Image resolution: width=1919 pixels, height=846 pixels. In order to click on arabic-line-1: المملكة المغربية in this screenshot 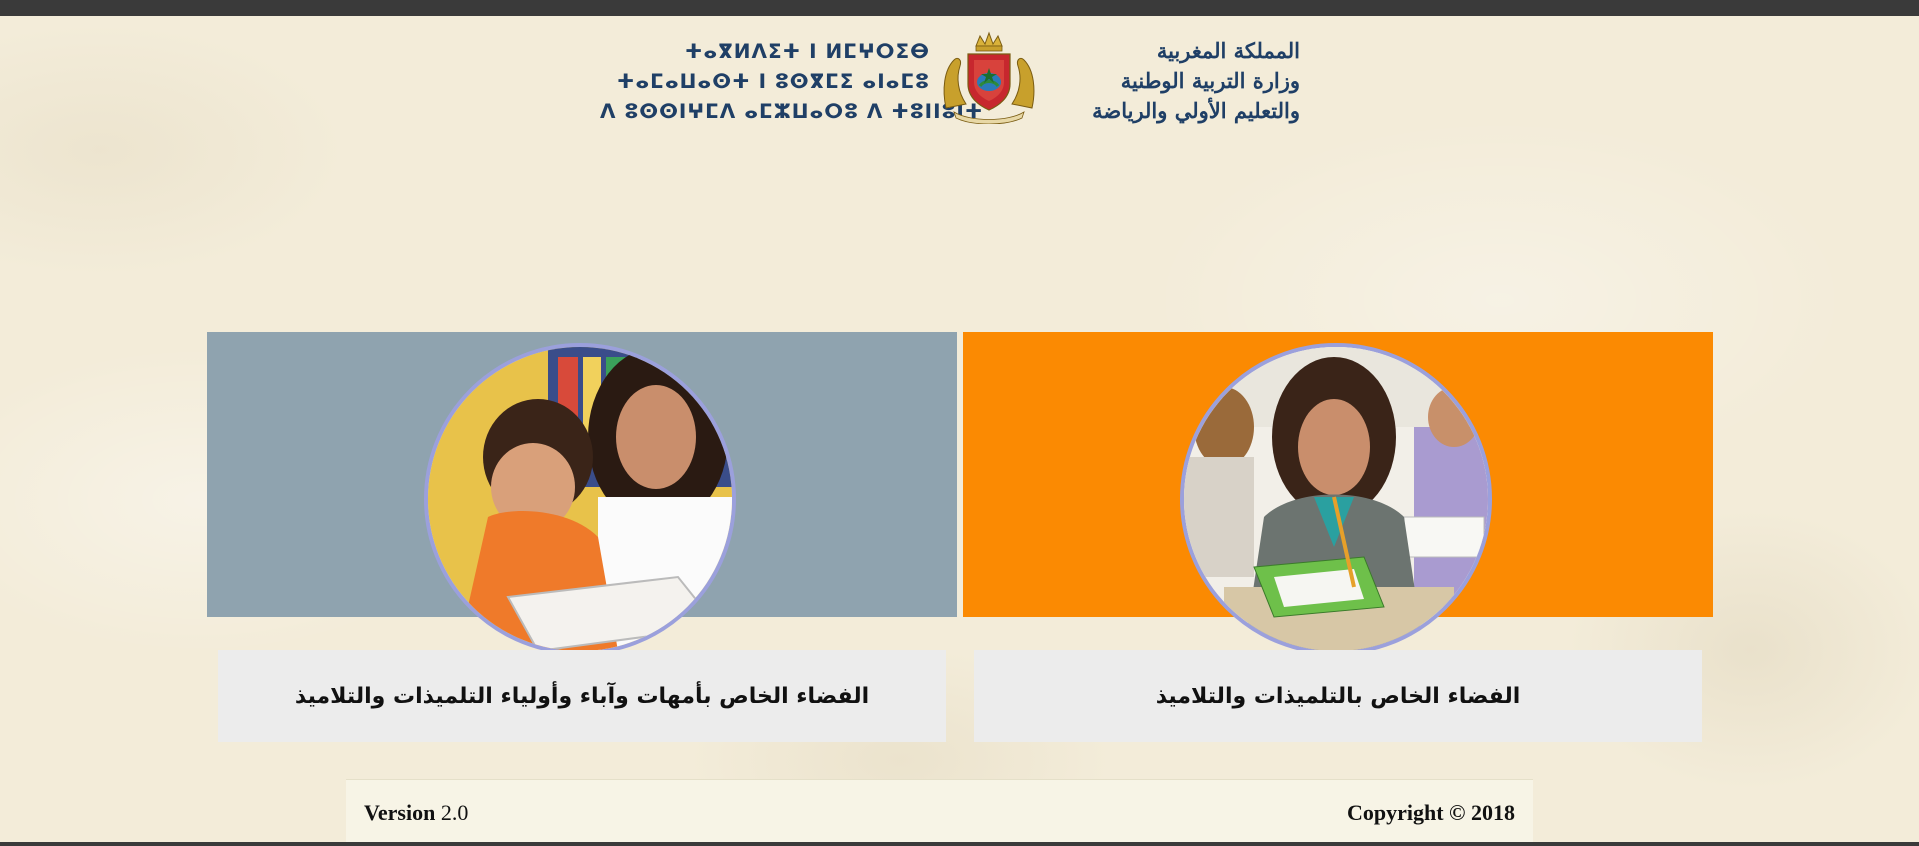, I will do `click(1228, 50)`.